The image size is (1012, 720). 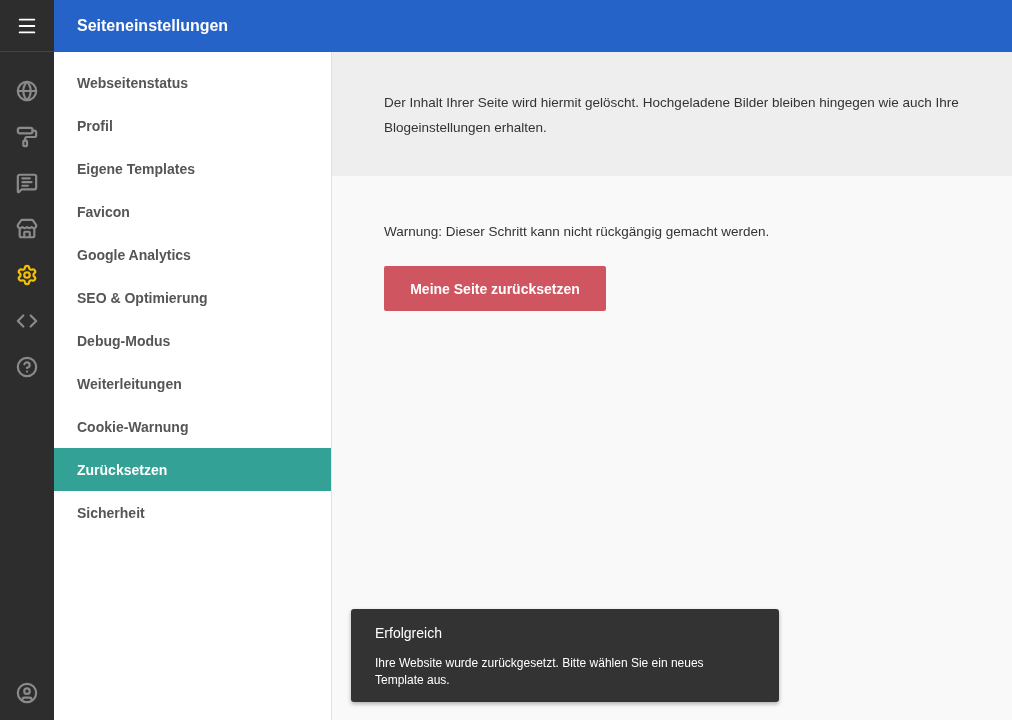 What do you see at coordinates (27, 229) in the screenshot?
I see `store-icon` at bounding box center [27, 229].